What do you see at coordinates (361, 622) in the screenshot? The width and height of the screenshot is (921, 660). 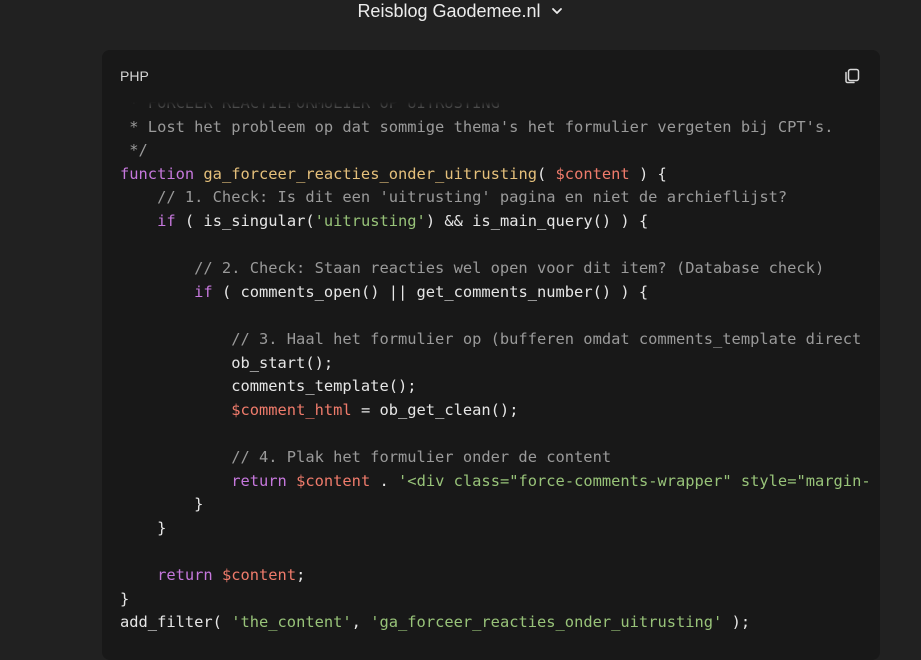 I see `code-token: ,` at bounding box center [361, 622].